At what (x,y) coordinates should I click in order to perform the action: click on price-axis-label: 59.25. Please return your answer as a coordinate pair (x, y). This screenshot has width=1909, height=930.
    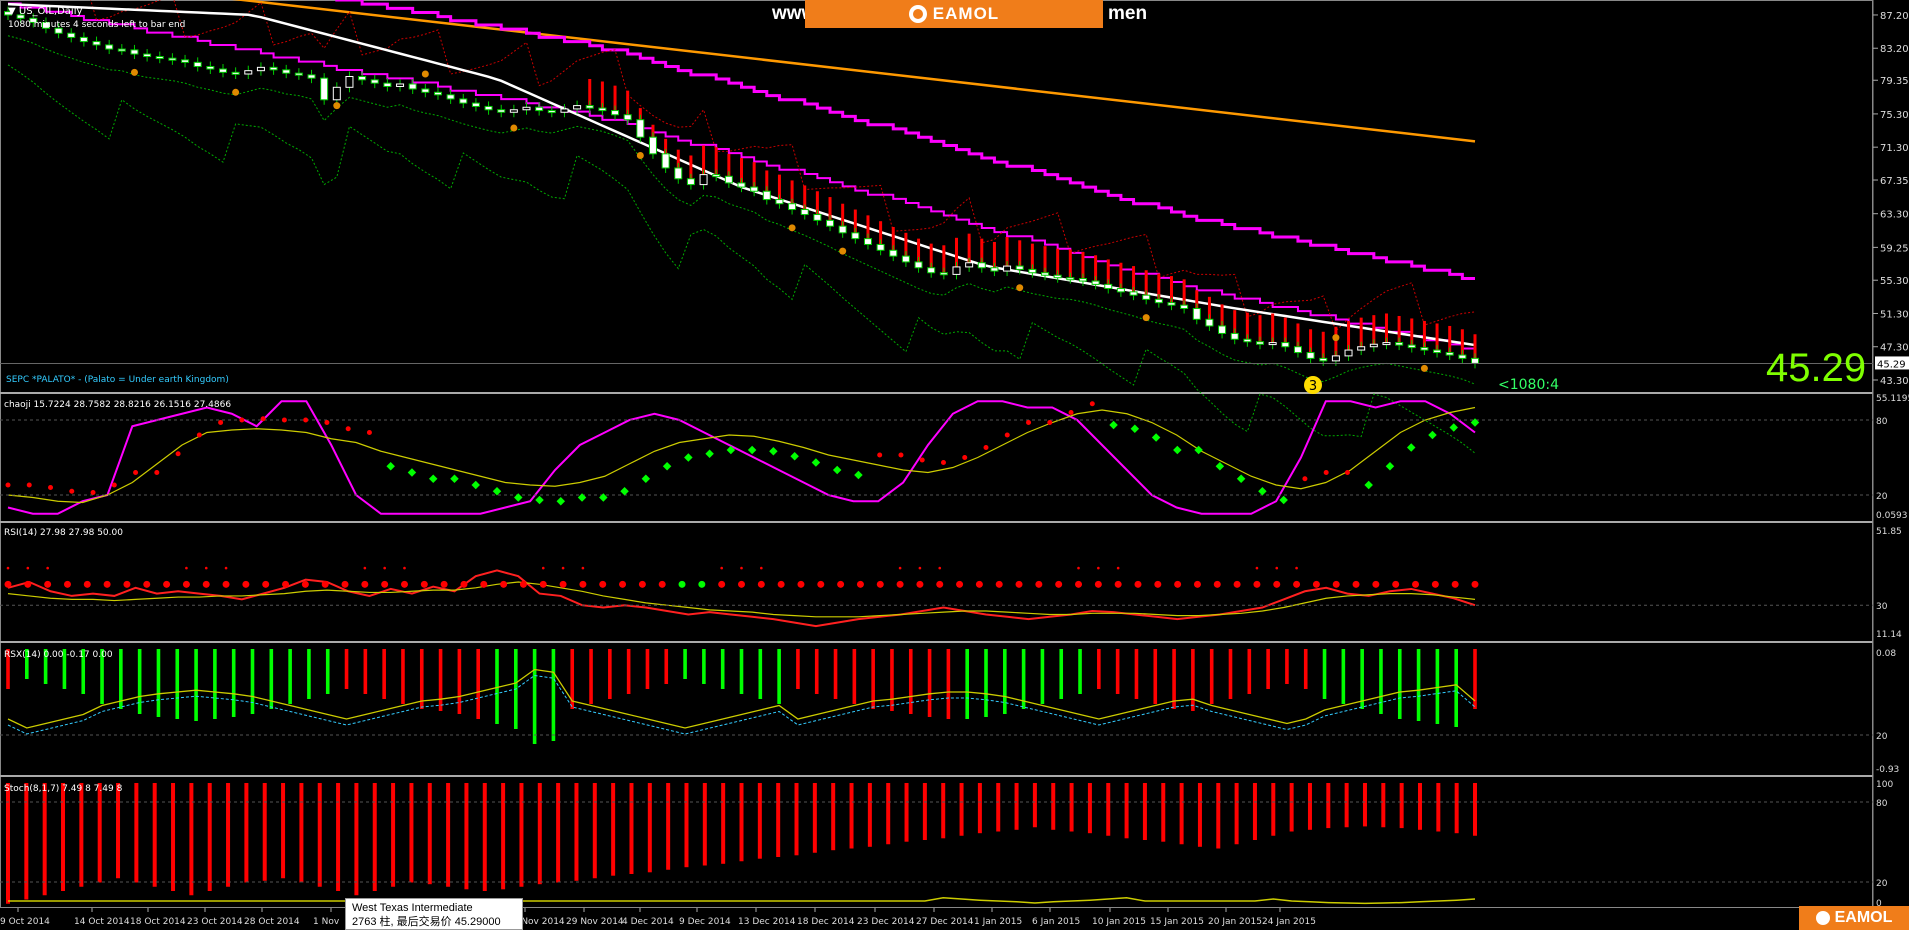
    Looking at the image, I should click on (1894, 248).